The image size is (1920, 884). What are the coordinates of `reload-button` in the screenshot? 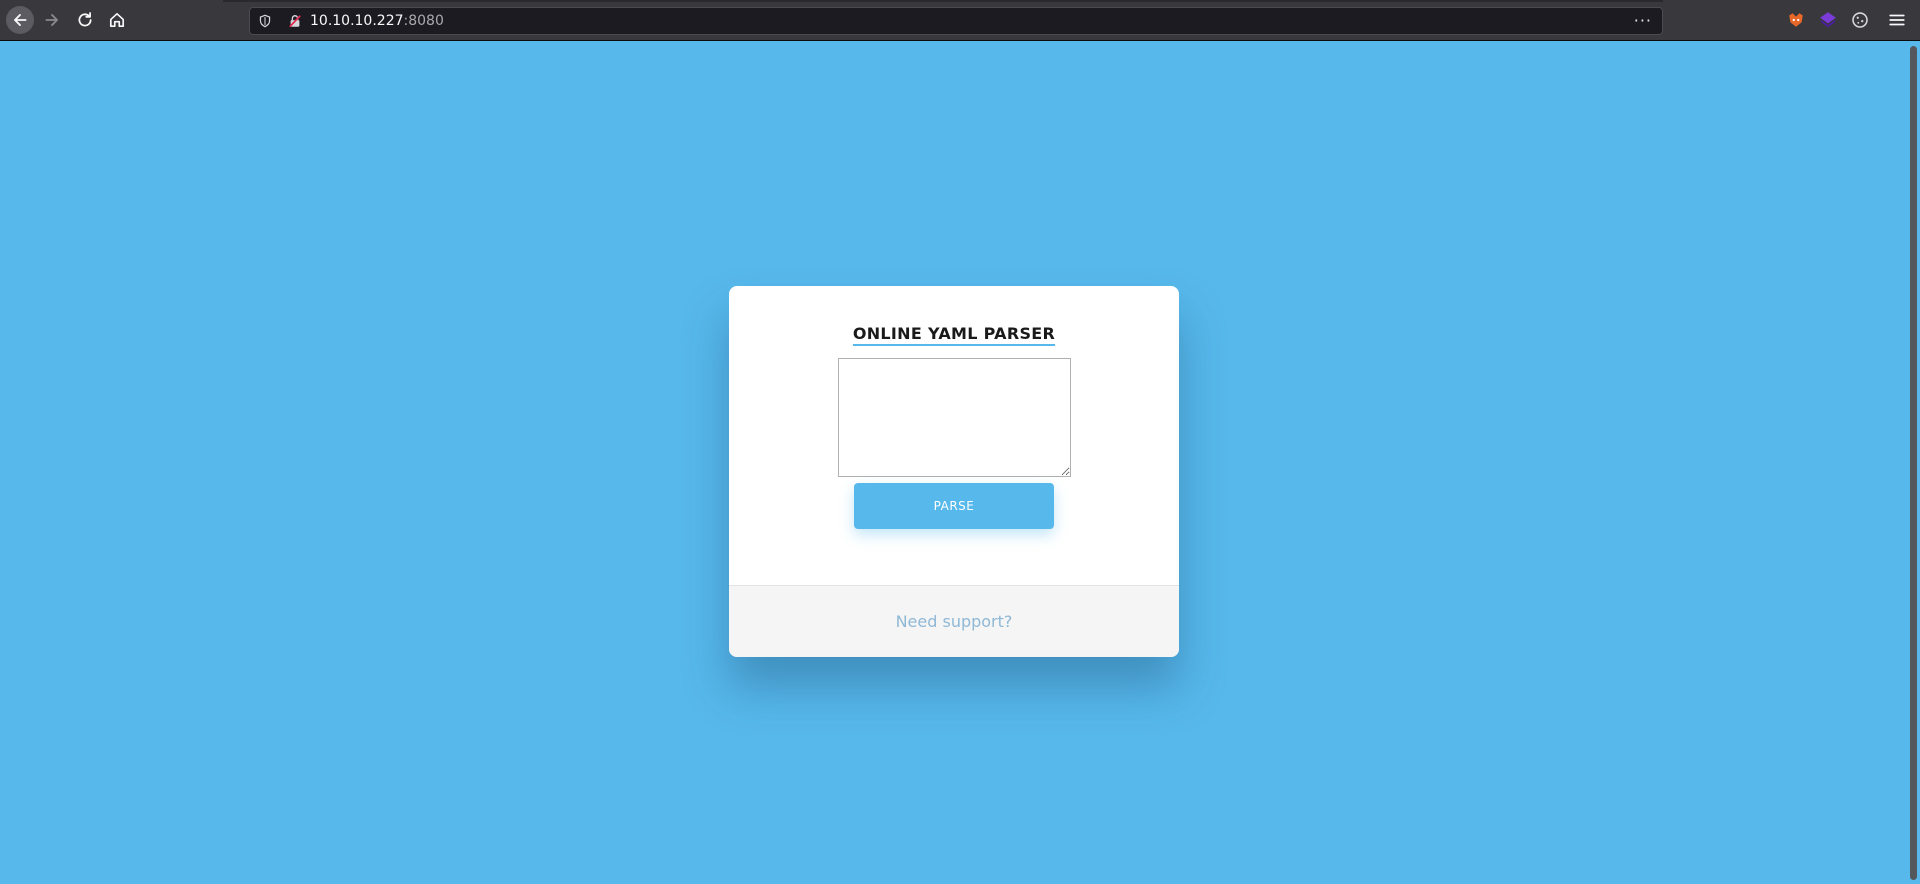 It's located at (85, 20).